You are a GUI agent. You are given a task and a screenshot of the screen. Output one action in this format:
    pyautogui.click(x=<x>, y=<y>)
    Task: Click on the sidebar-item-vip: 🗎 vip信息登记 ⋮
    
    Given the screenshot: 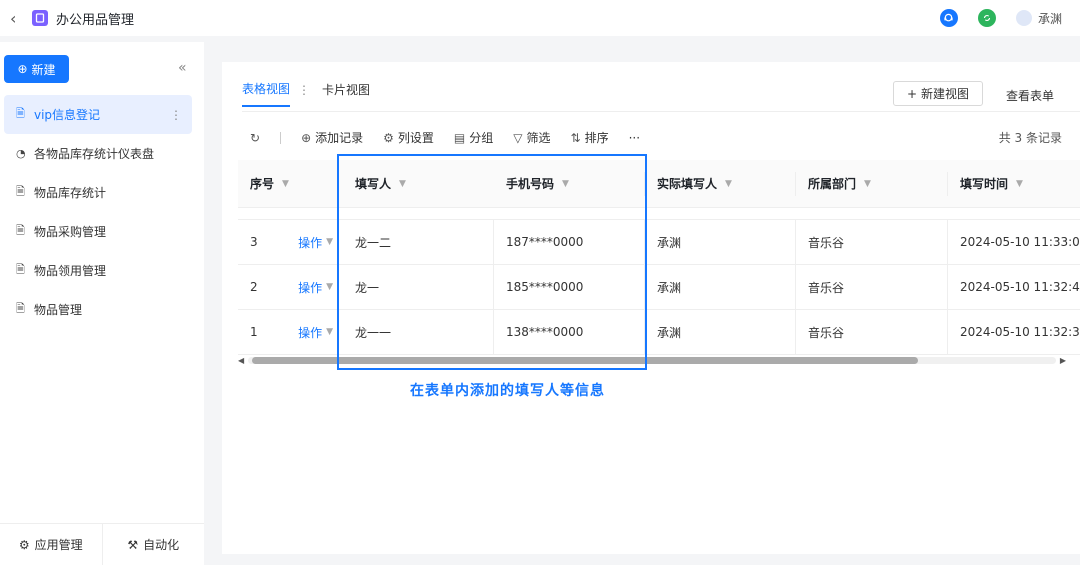 What is the action you would take?
    pyautogui.click(x=98, y=114)
    